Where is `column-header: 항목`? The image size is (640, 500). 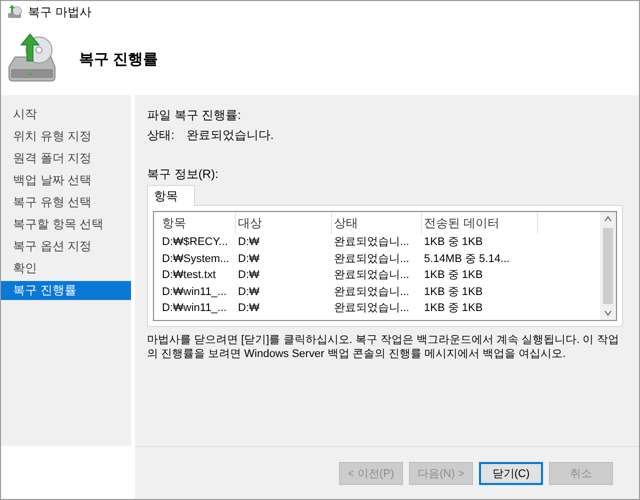 column-header: 항목 is located at coordinates (198, 223).